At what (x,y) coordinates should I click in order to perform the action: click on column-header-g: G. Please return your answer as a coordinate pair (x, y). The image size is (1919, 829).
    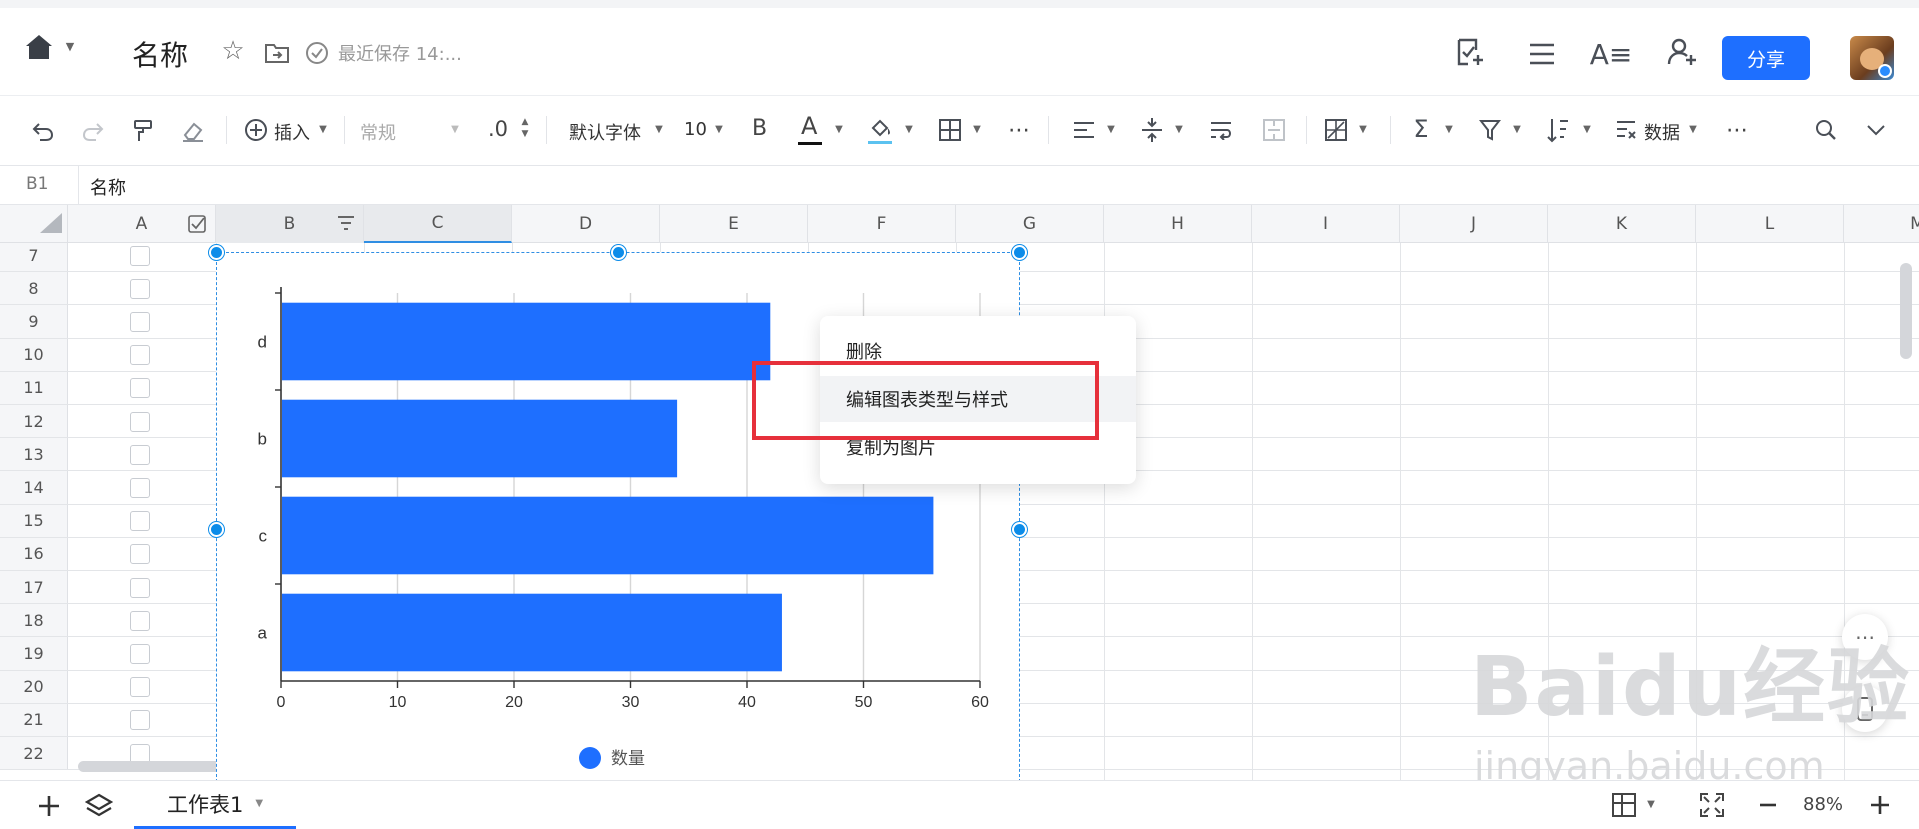
    Looking at the image, I should click on (1030, 224).